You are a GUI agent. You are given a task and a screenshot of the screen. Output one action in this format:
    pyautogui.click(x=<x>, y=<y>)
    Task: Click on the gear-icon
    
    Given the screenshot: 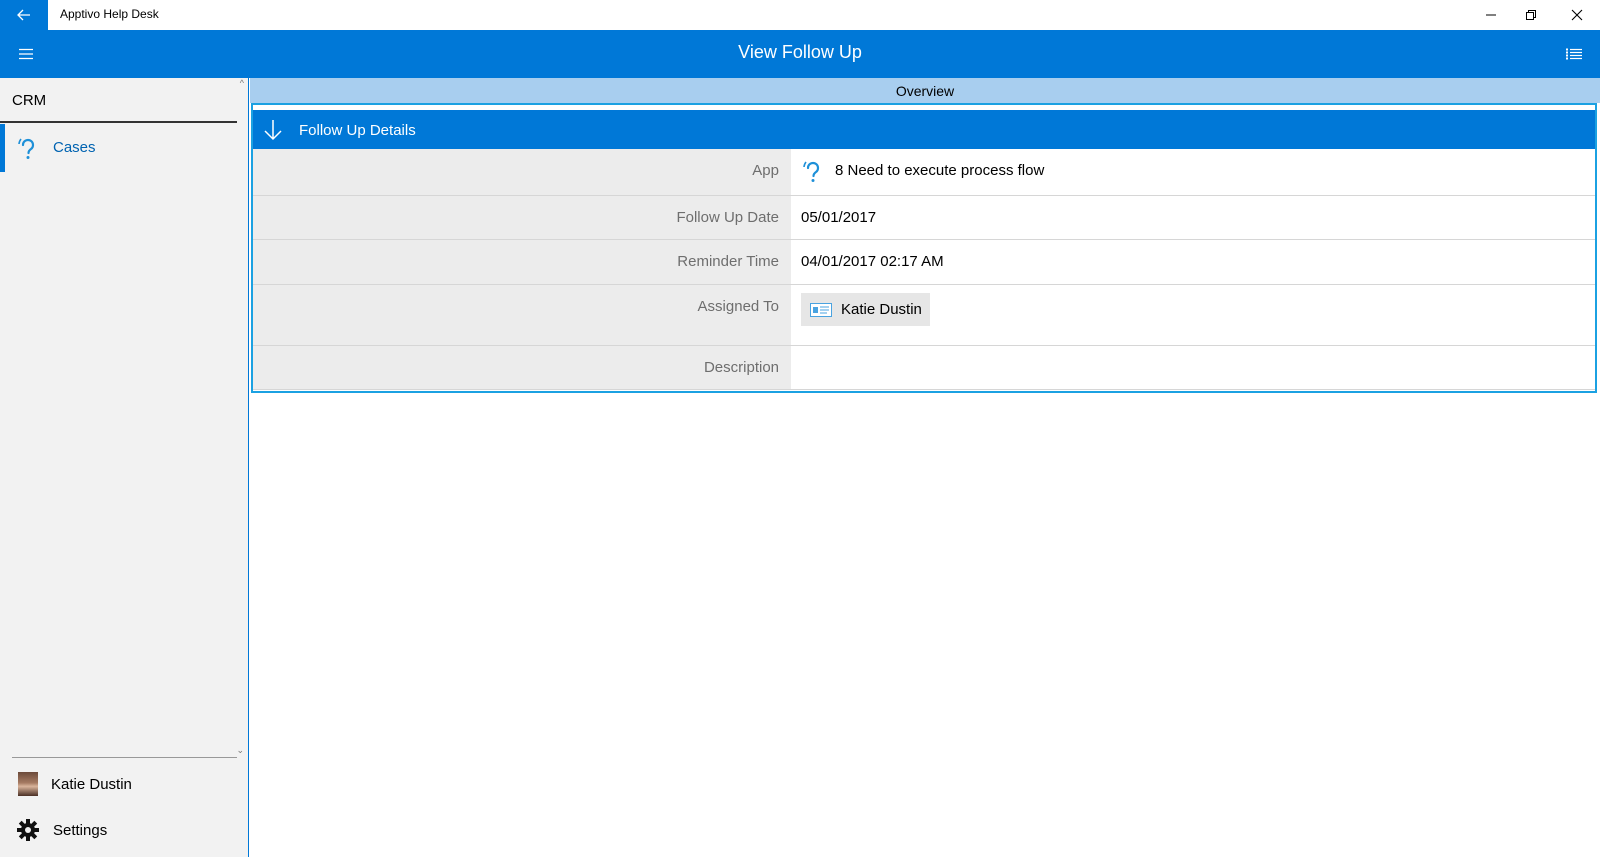 What is the action you would take?
    pyautogui.click(x=28, y=830)
    